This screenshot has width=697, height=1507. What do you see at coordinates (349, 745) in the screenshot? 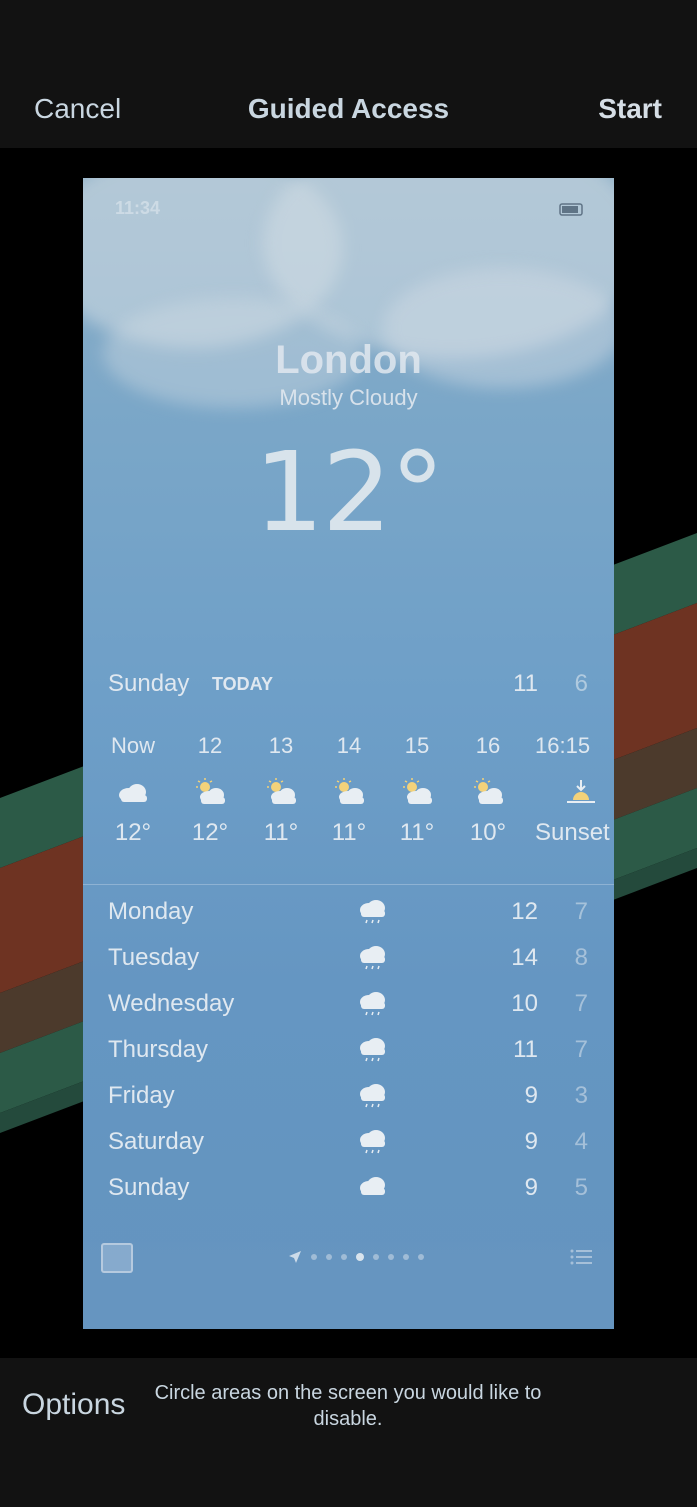
I see `hour-time: 14` at bounding box center [349, 745].